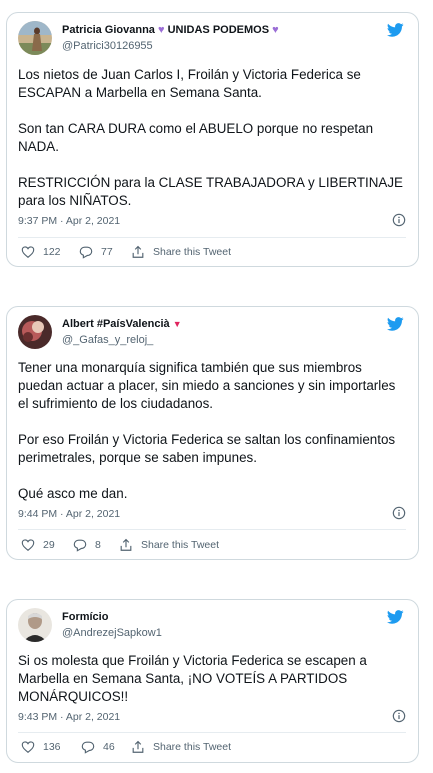  Describe the element at coordinates (107, 46) in the screenshot. I see `user-handle: @Patrici30126955` at that location.